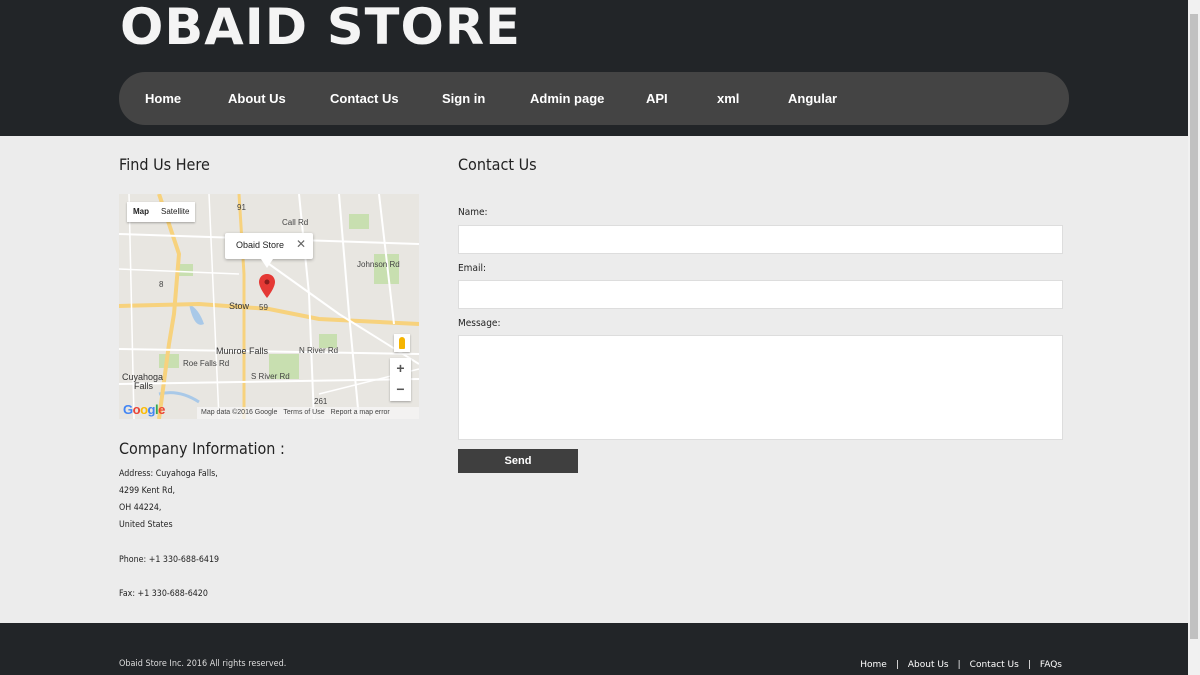 The width and height of the screenshot is (1200, 675). I want to click on map-label-johnson-rd: Johnson Rd, so click(378, 264).